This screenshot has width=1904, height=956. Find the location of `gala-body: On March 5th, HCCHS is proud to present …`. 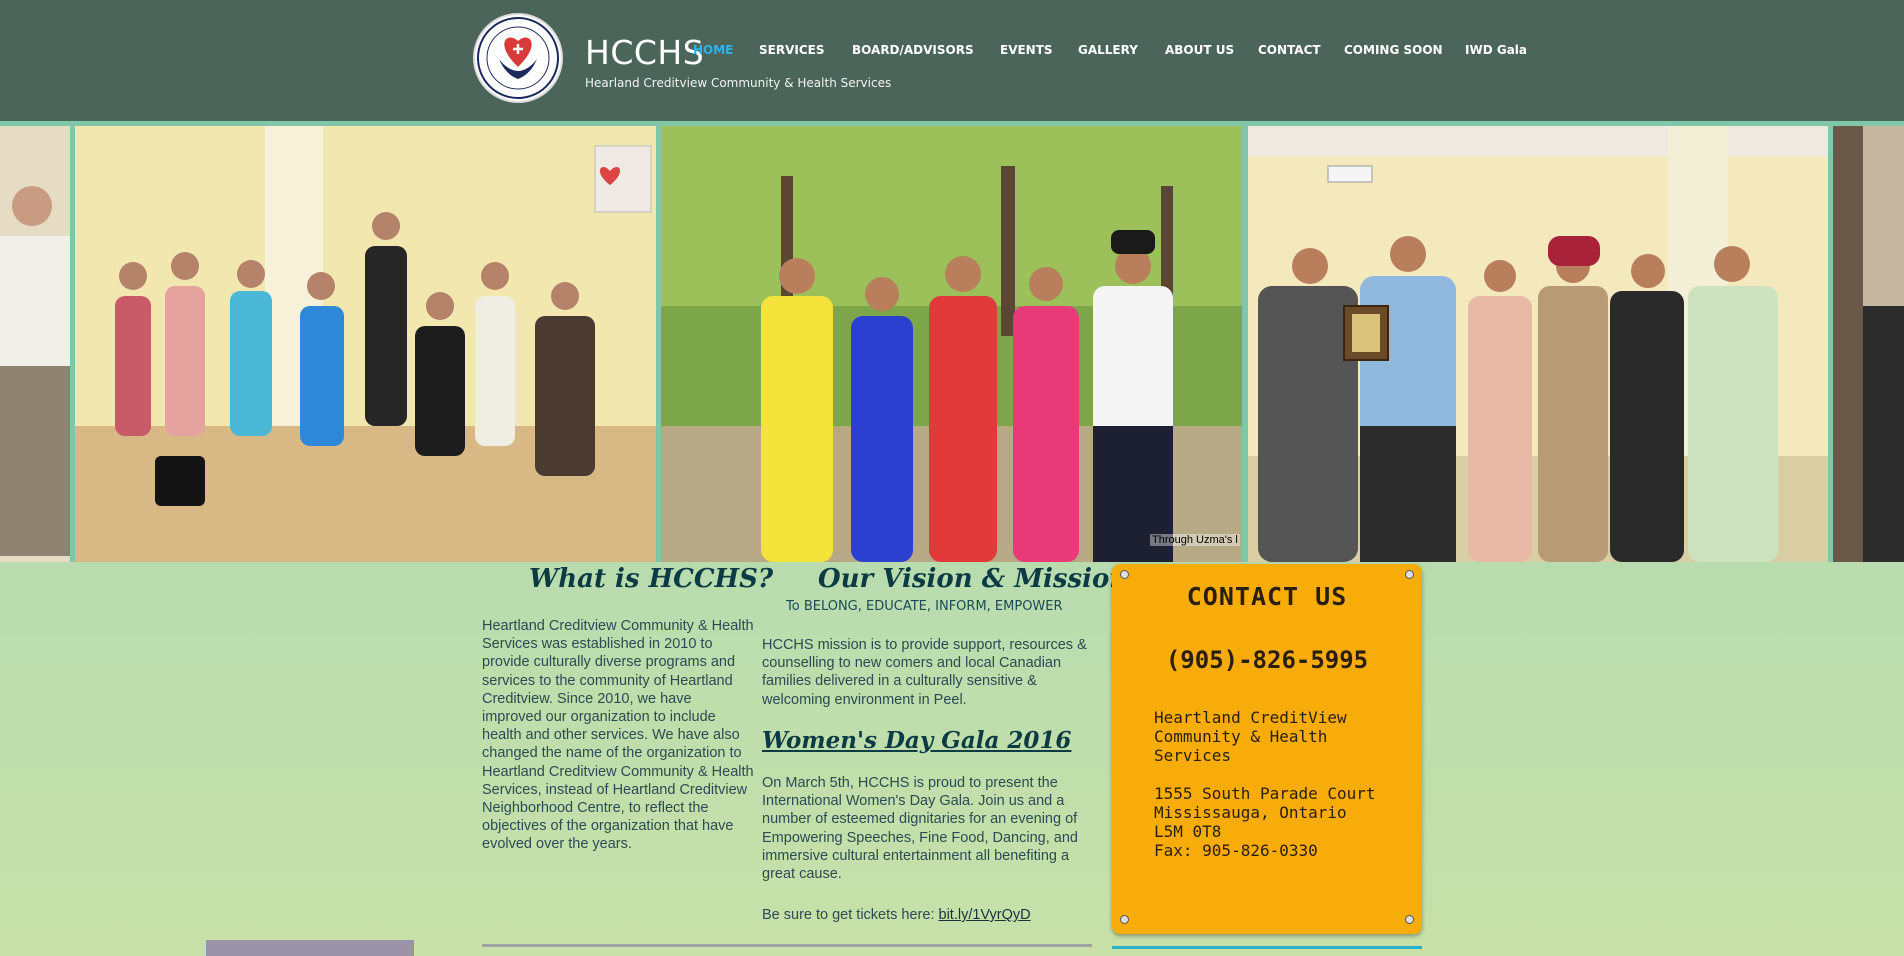

gala-body: On March 5th, HCCHS is proud to present … is located at coordinates (920, 829).